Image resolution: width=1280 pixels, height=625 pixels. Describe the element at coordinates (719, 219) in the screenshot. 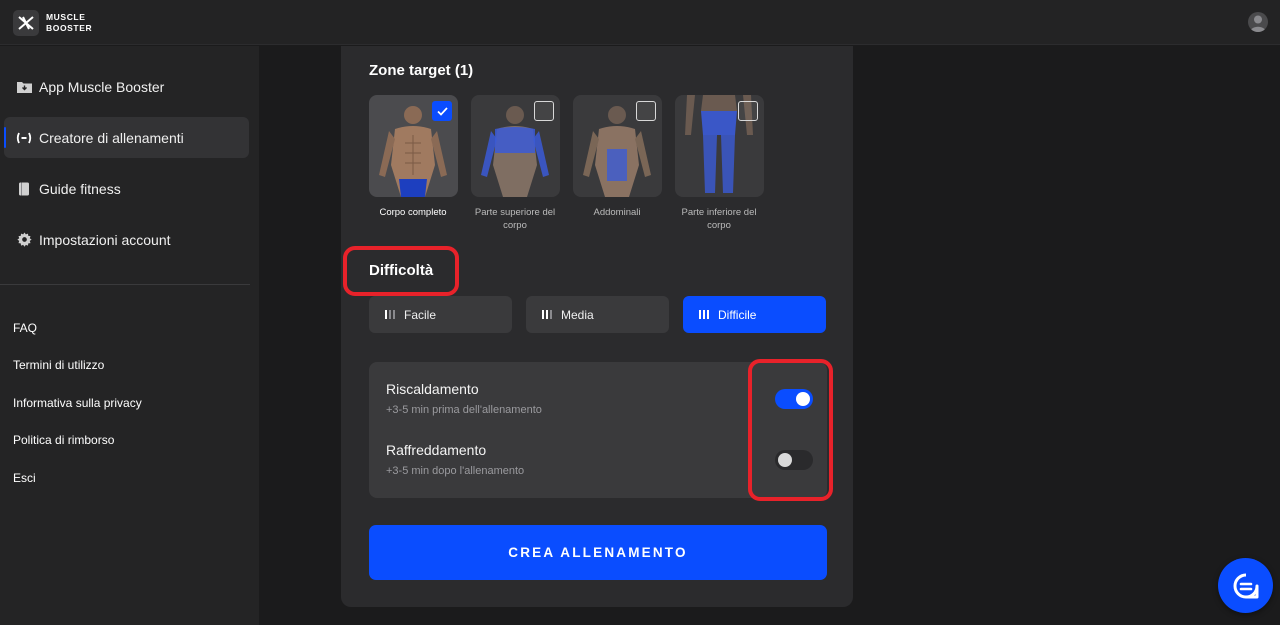

I see `zone-label: Parte inferiore del corpo` at that location.